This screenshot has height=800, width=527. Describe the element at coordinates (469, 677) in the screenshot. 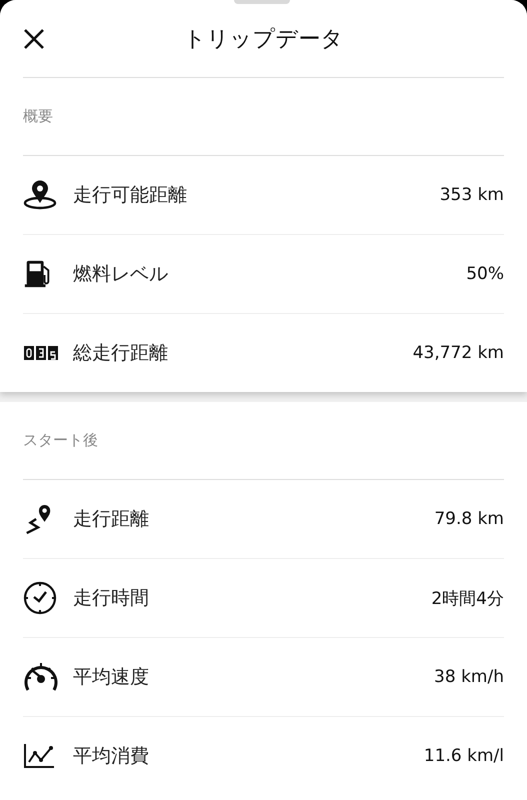

I see `stat-value: 38 km/h` at that location.